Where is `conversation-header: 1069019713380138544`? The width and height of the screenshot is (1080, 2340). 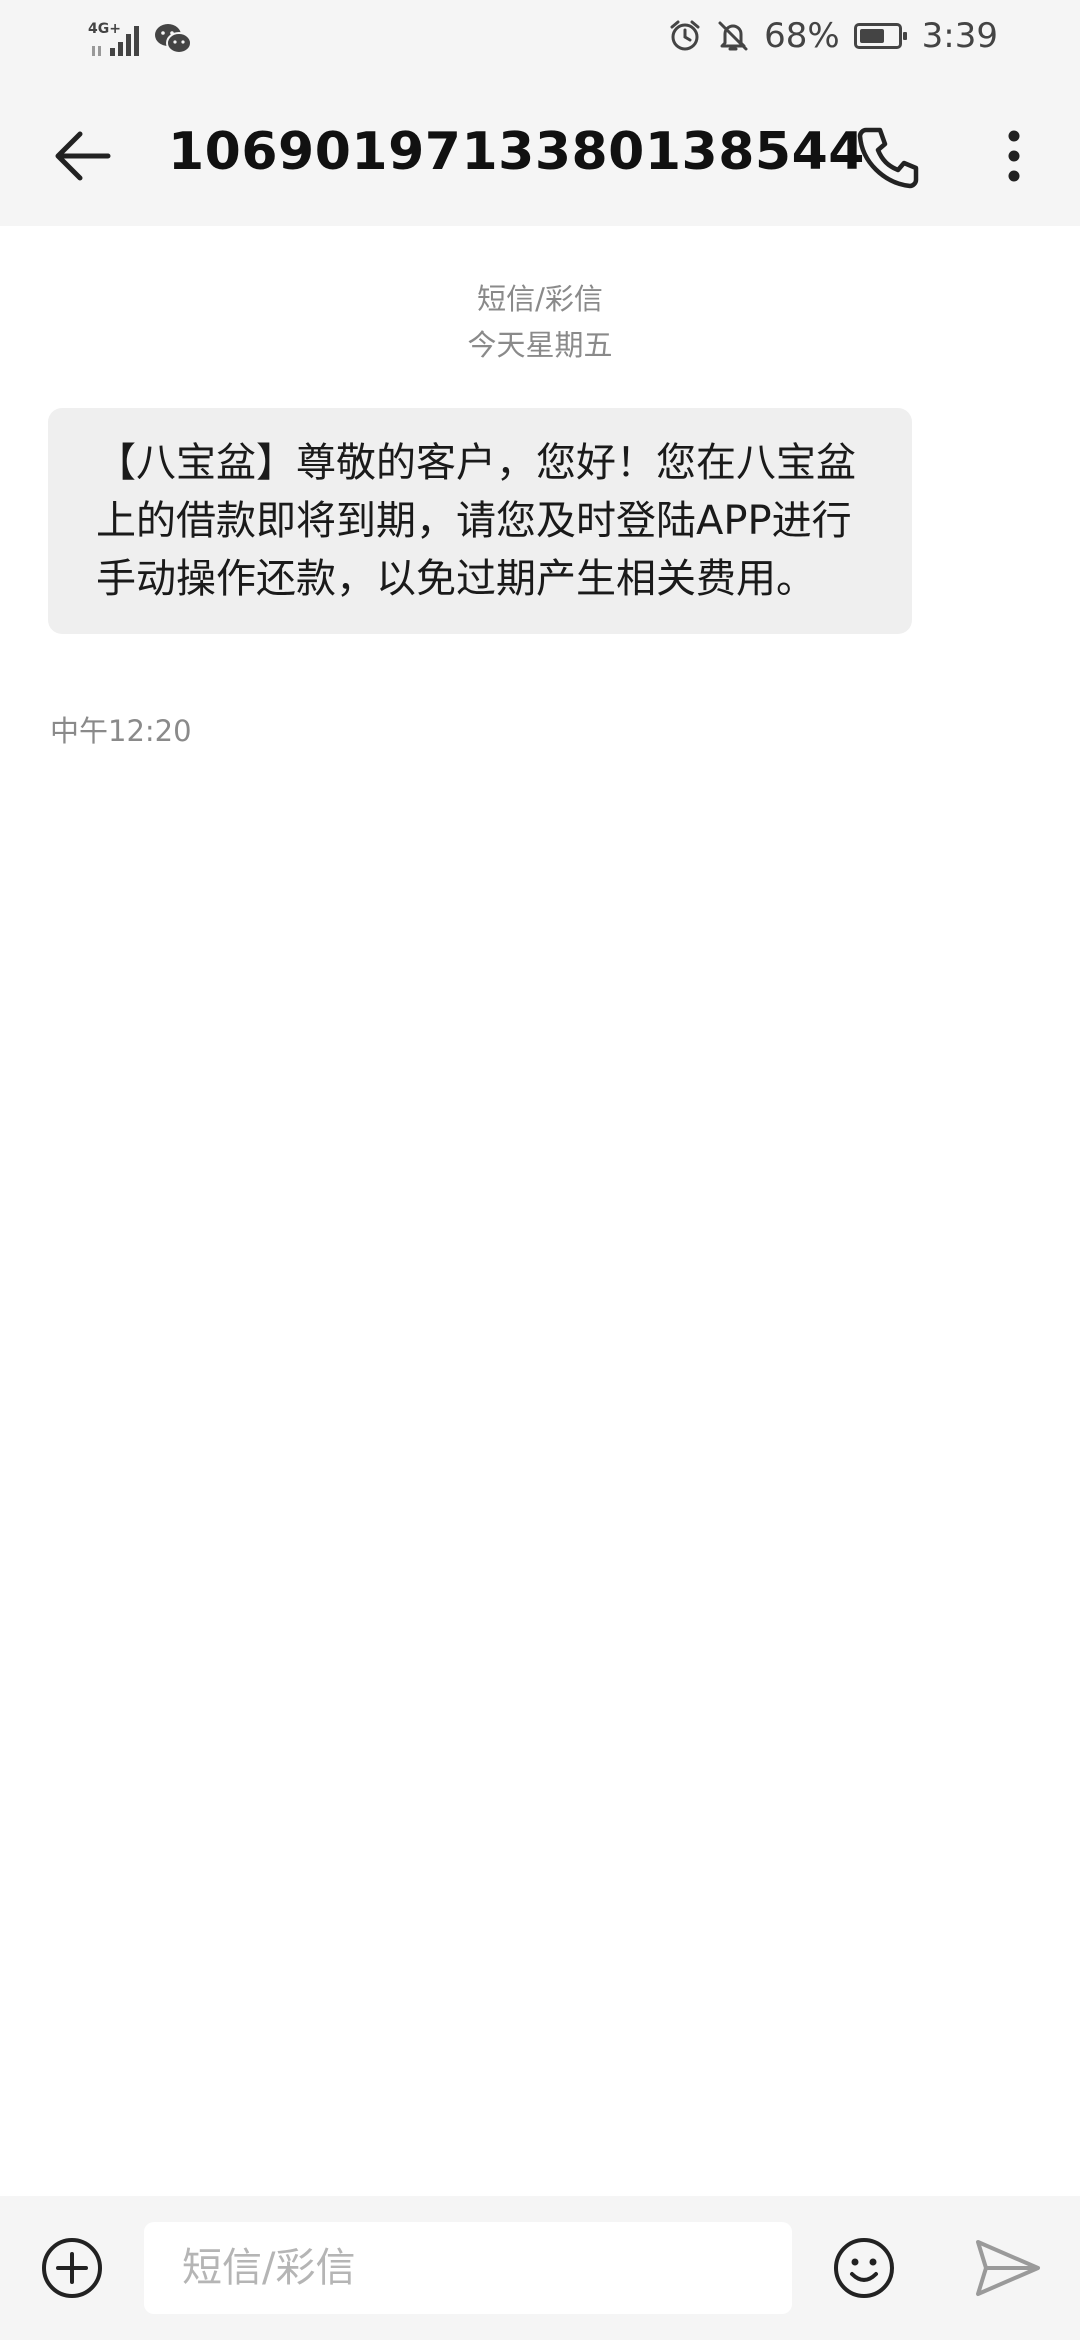 conversation-header: 1069019713380138544 is located at coordinates (540, 155).